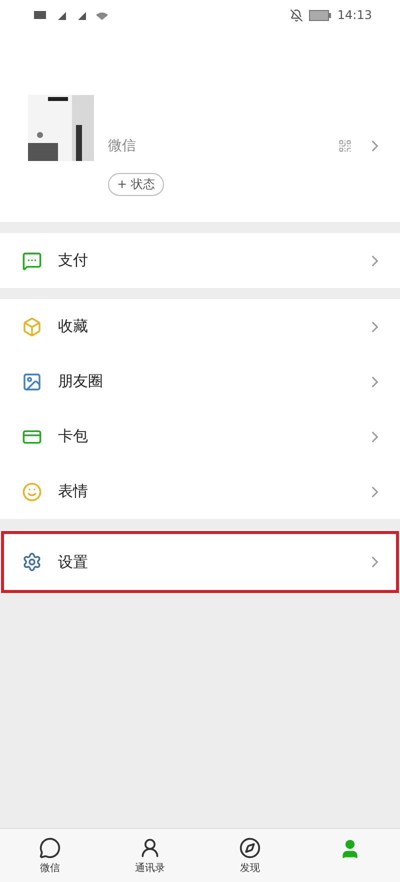  What do you see at coordinates (73, 326) in the screenshot?
I see `menu-label: 收藏` at bounding box center [73, 326].